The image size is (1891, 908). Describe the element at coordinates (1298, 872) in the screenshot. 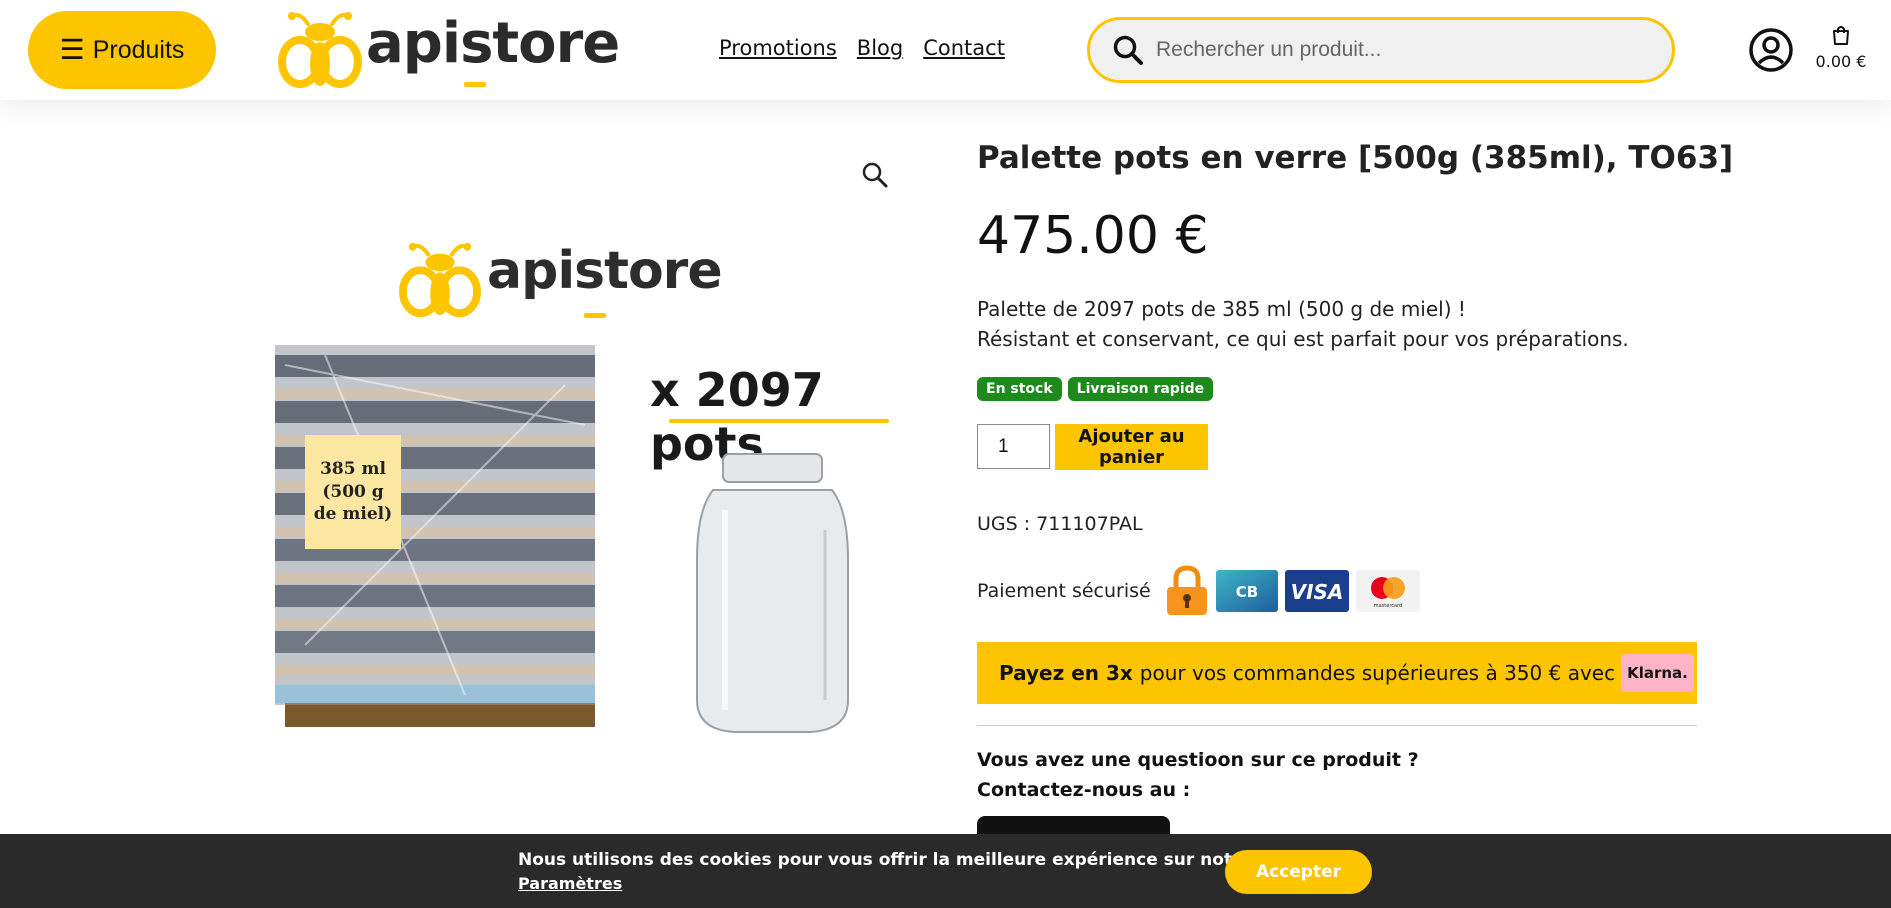

I see `accept-cookies-button: Accepter` at that location.